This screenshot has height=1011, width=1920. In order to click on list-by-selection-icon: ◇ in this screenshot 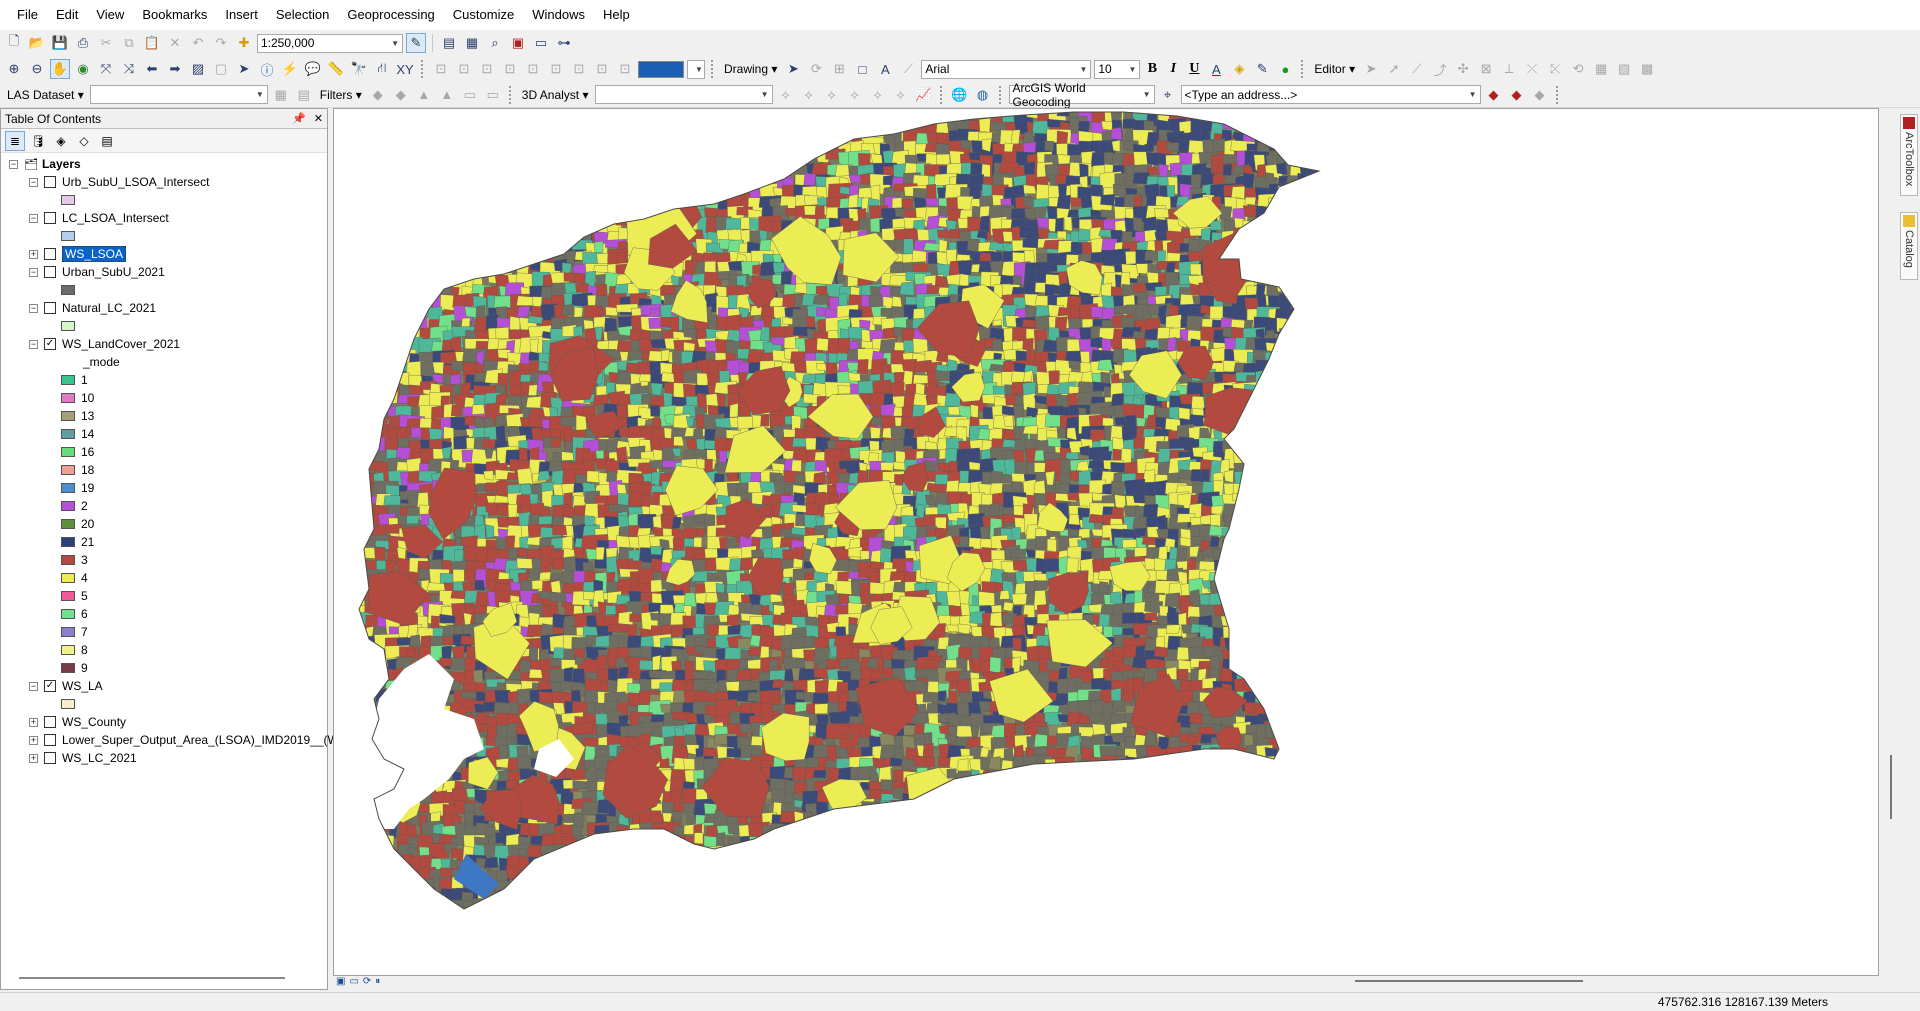, I will do `click(84, 141)`.